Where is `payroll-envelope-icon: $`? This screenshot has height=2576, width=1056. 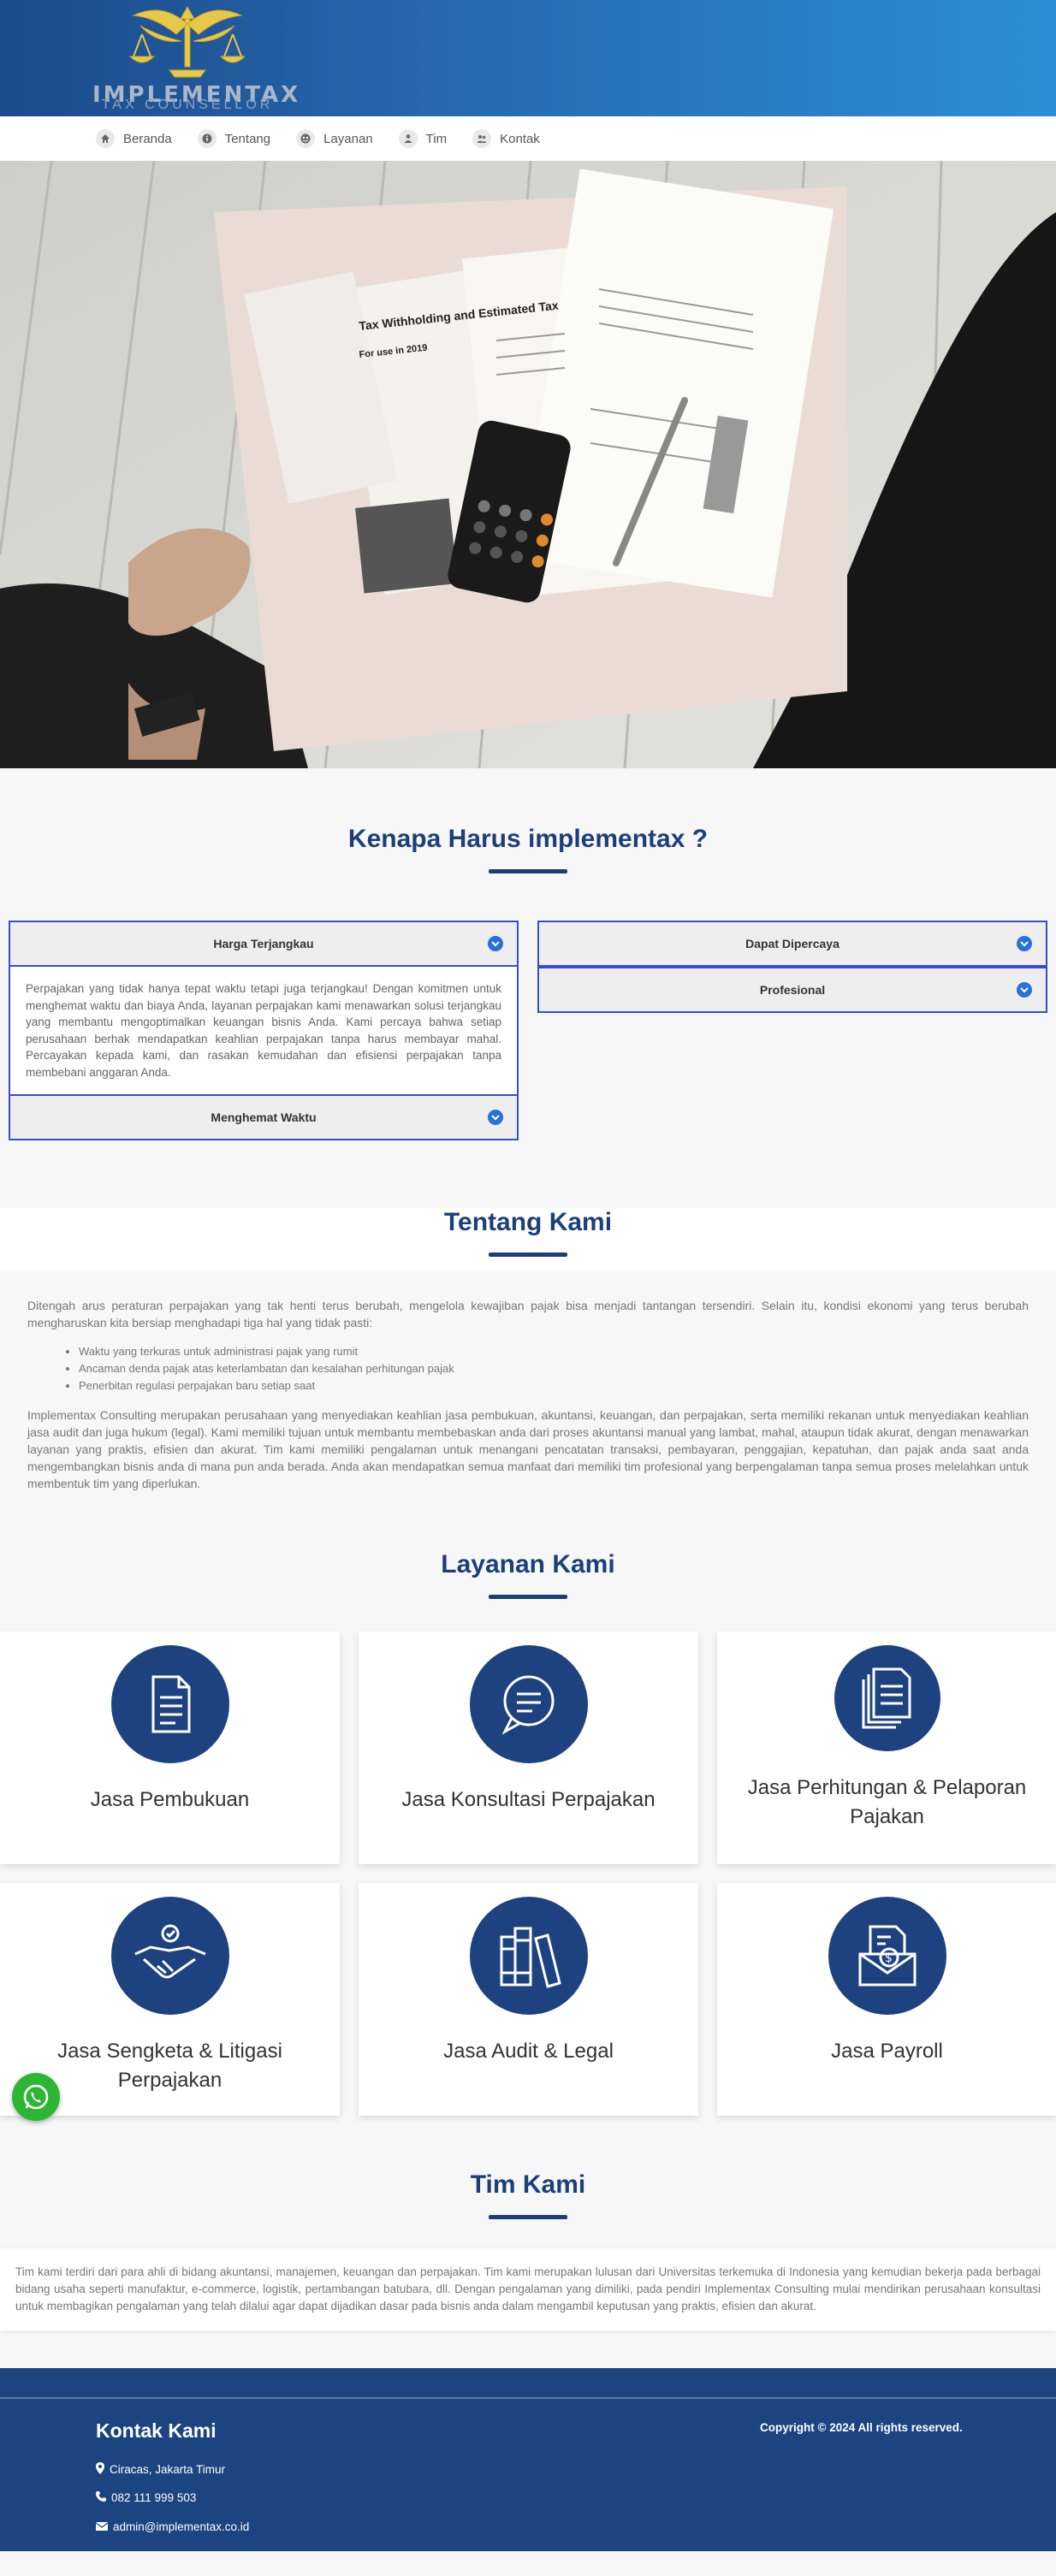 payroll-envelope-icon: $ is located at coordinates (887, 1956).